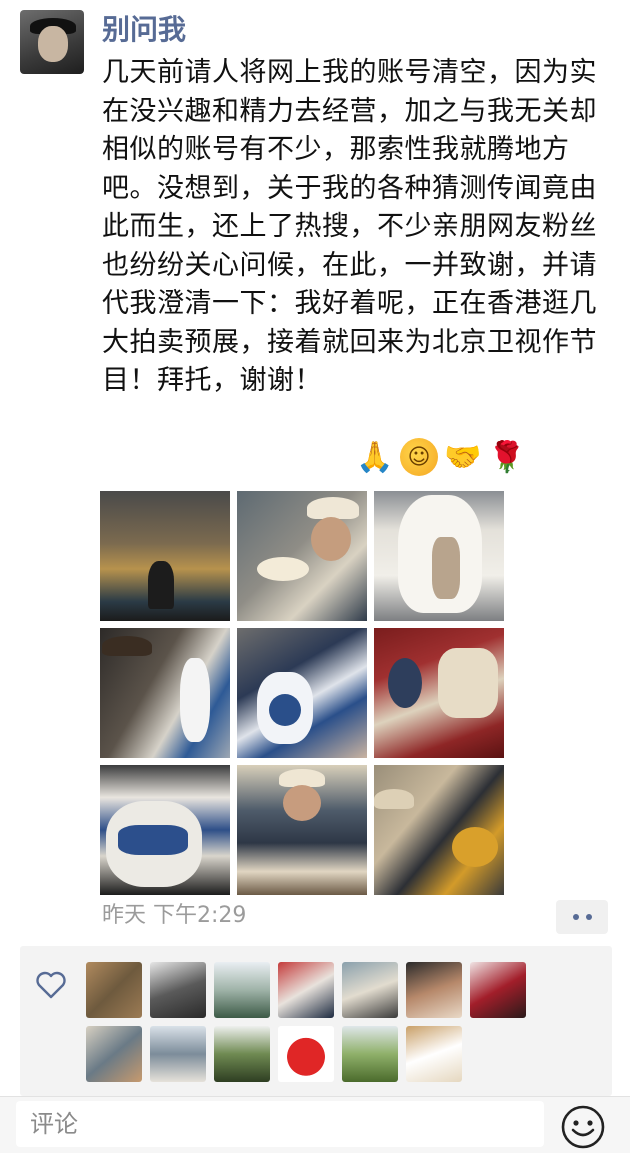 This screenshot has width=630, height=1153. I want to click on post-emoji-row: 🙏 ☺ 🤝 🌹, so click(441, 457).